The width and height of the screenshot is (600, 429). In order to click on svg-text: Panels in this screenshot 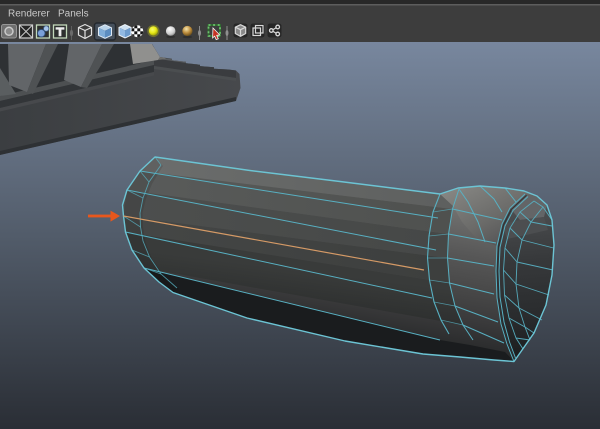, I will do `click(73, 14)`.